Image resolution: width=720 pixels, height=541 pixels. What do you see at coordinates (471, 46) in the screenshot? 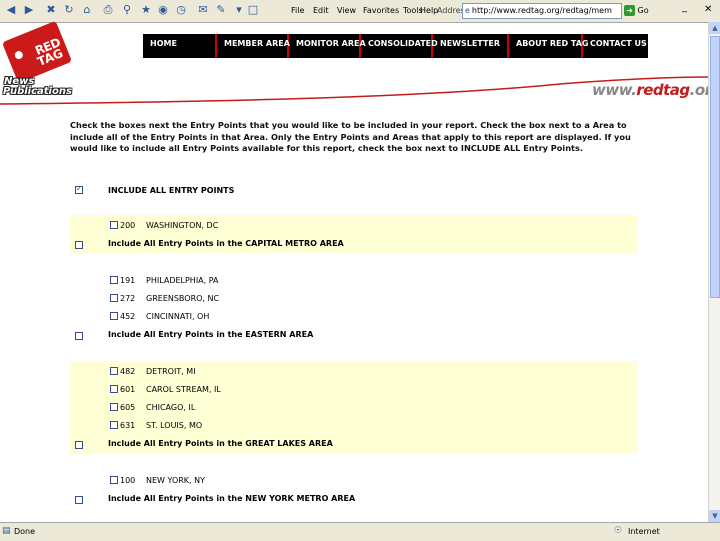
I see `nav-newsletter: NEWSLETTER` at bounding box center [471, 46].